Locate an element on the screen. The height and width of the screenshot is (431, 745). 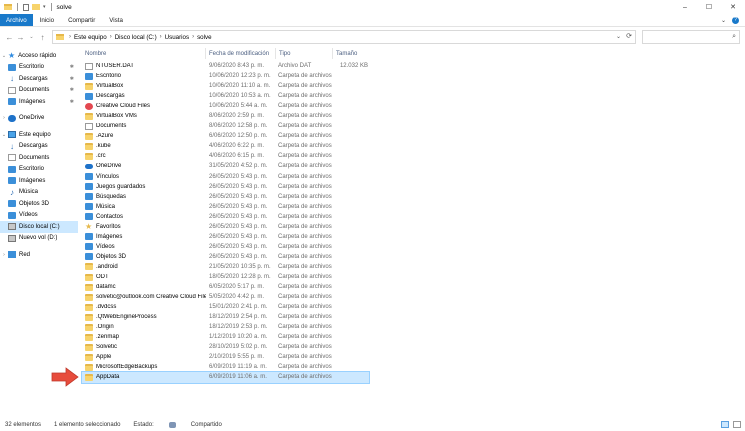
properties-icon is located at coordinates (26, 7).